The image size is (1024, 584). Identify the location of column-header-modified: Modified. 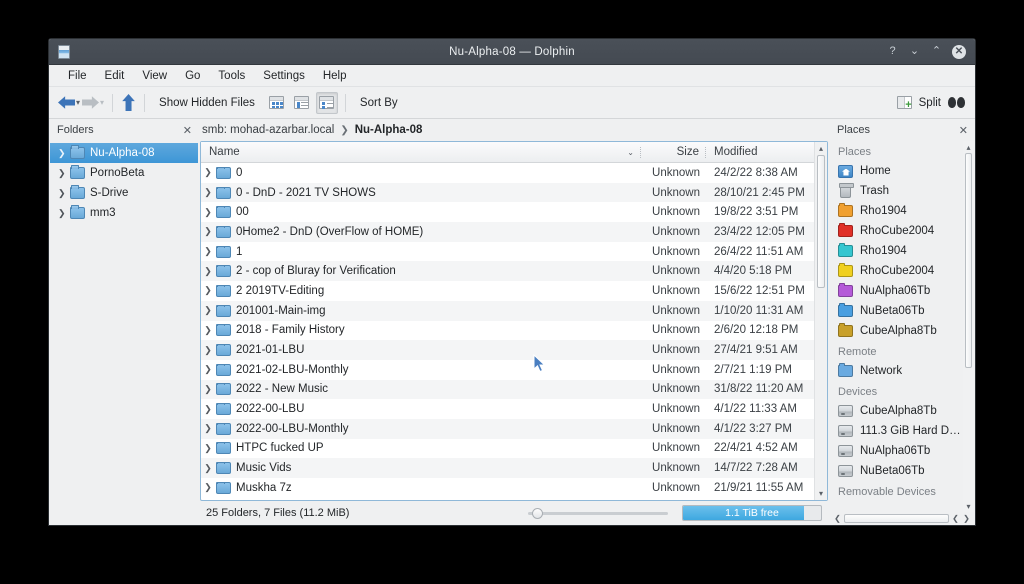
(760, 152).